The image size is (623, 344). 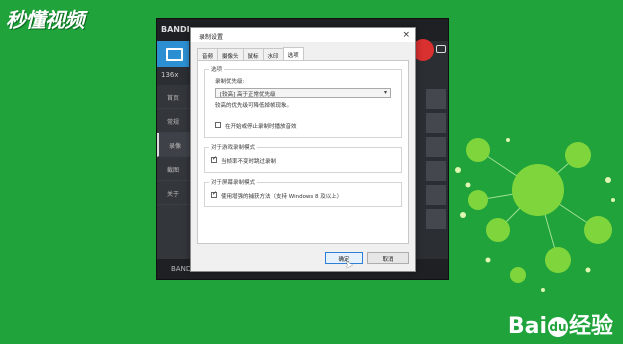 I want to click on skip-unchanged-label: 当帧率不变时跳过录制, so click(x=249, y=162).